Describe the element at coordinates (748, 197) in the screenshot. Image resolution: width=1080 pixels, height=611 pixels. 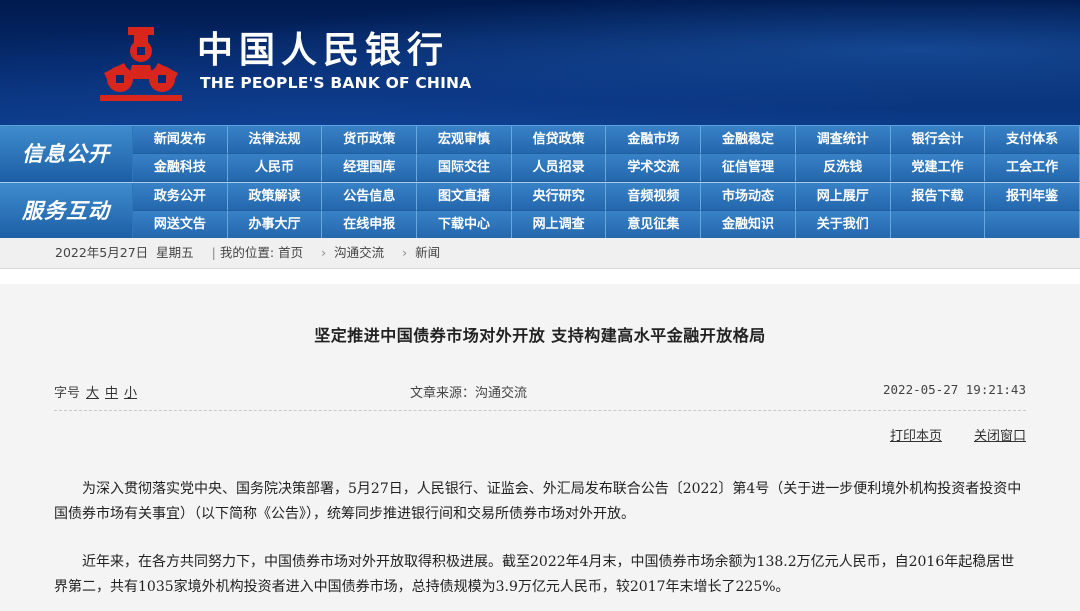
I see `nav-item: 市场动态` at that location.